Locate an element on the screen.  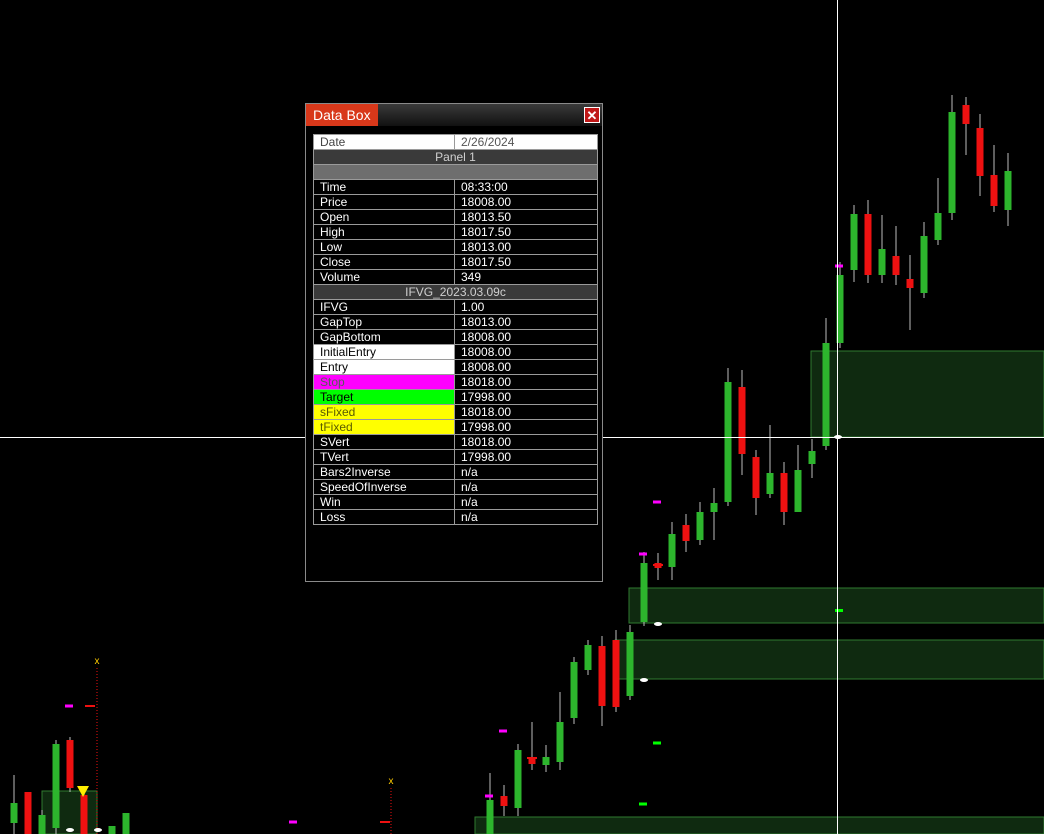
data-row: GapBottom 18008.00 is located at coordinates (455, 337).